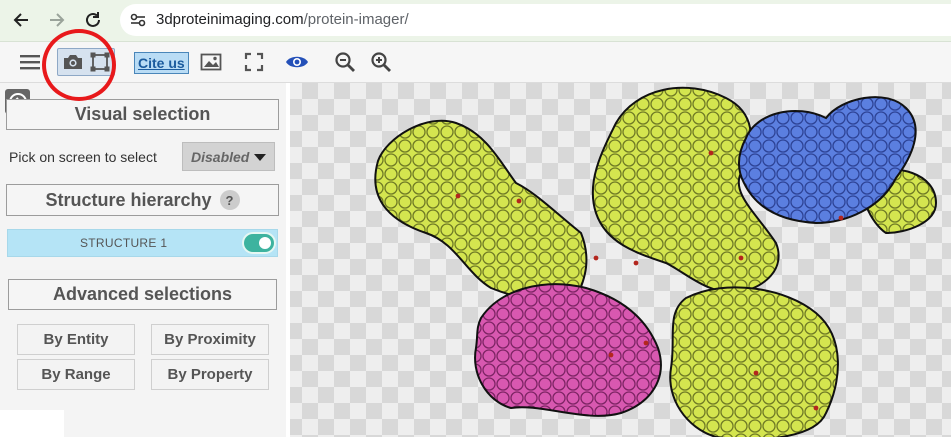  I want to click on cite-us-button: Cite us, so click(161, 63).